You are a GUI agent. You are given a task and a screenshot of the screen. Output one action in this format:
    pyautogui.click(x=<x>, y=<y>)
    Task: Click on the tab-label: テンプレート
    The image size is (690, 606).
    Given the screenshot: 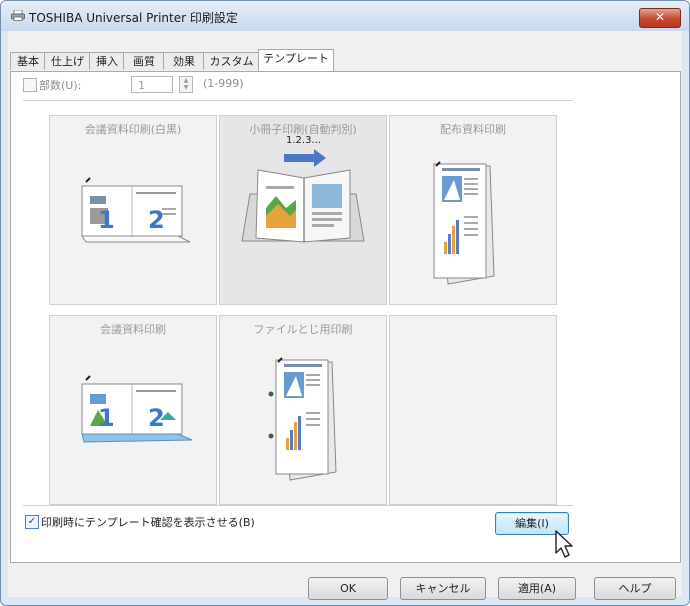 What is the action you would take?
    pyautogui.click(x=296, y=58)
    